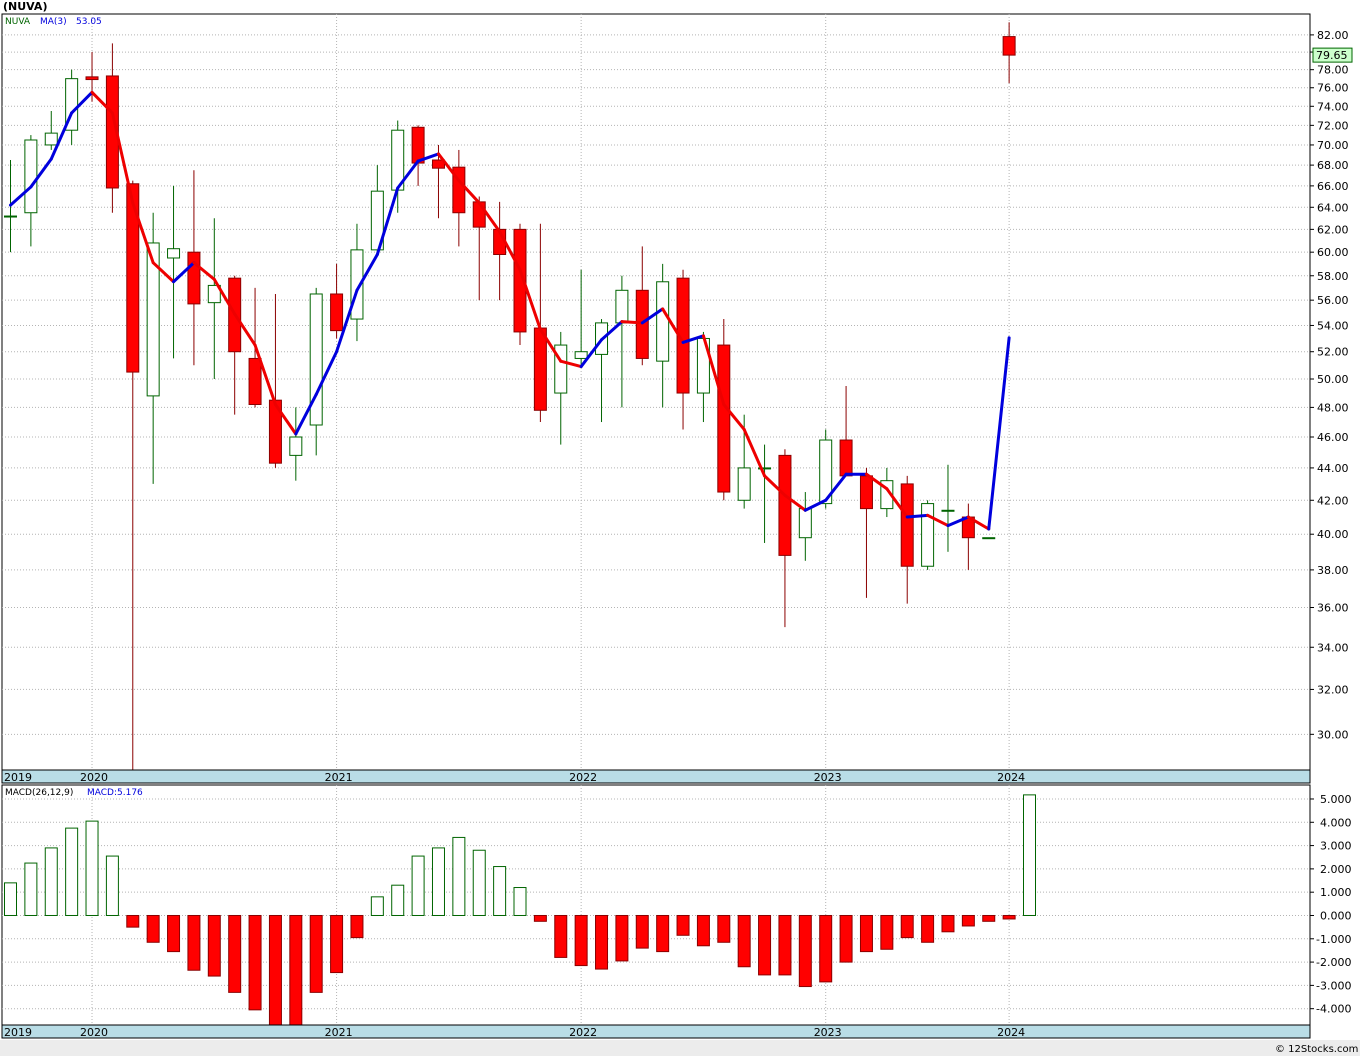 The image size is (1360, 1056). Describe the element at coordinates (1333, 437) in the screenshot. I see `price-y-tick-label: 46.00` at that location.